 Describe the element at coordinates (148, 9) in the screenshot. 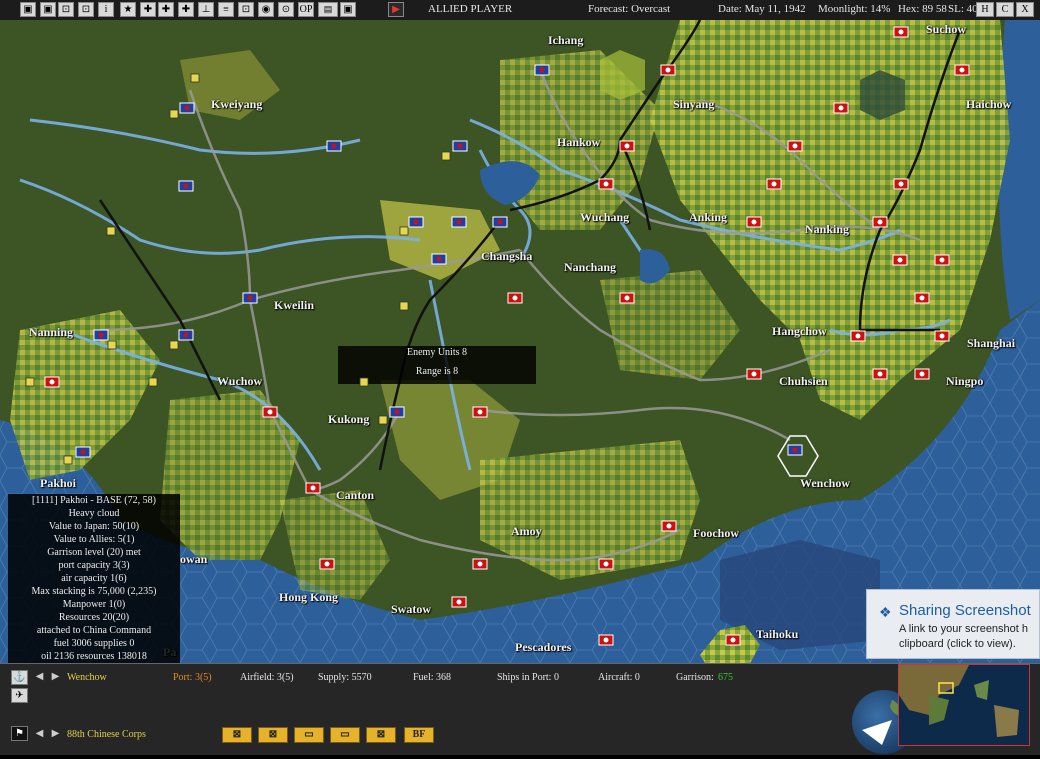

I see `toolbar-button-7: ✚` at that location.